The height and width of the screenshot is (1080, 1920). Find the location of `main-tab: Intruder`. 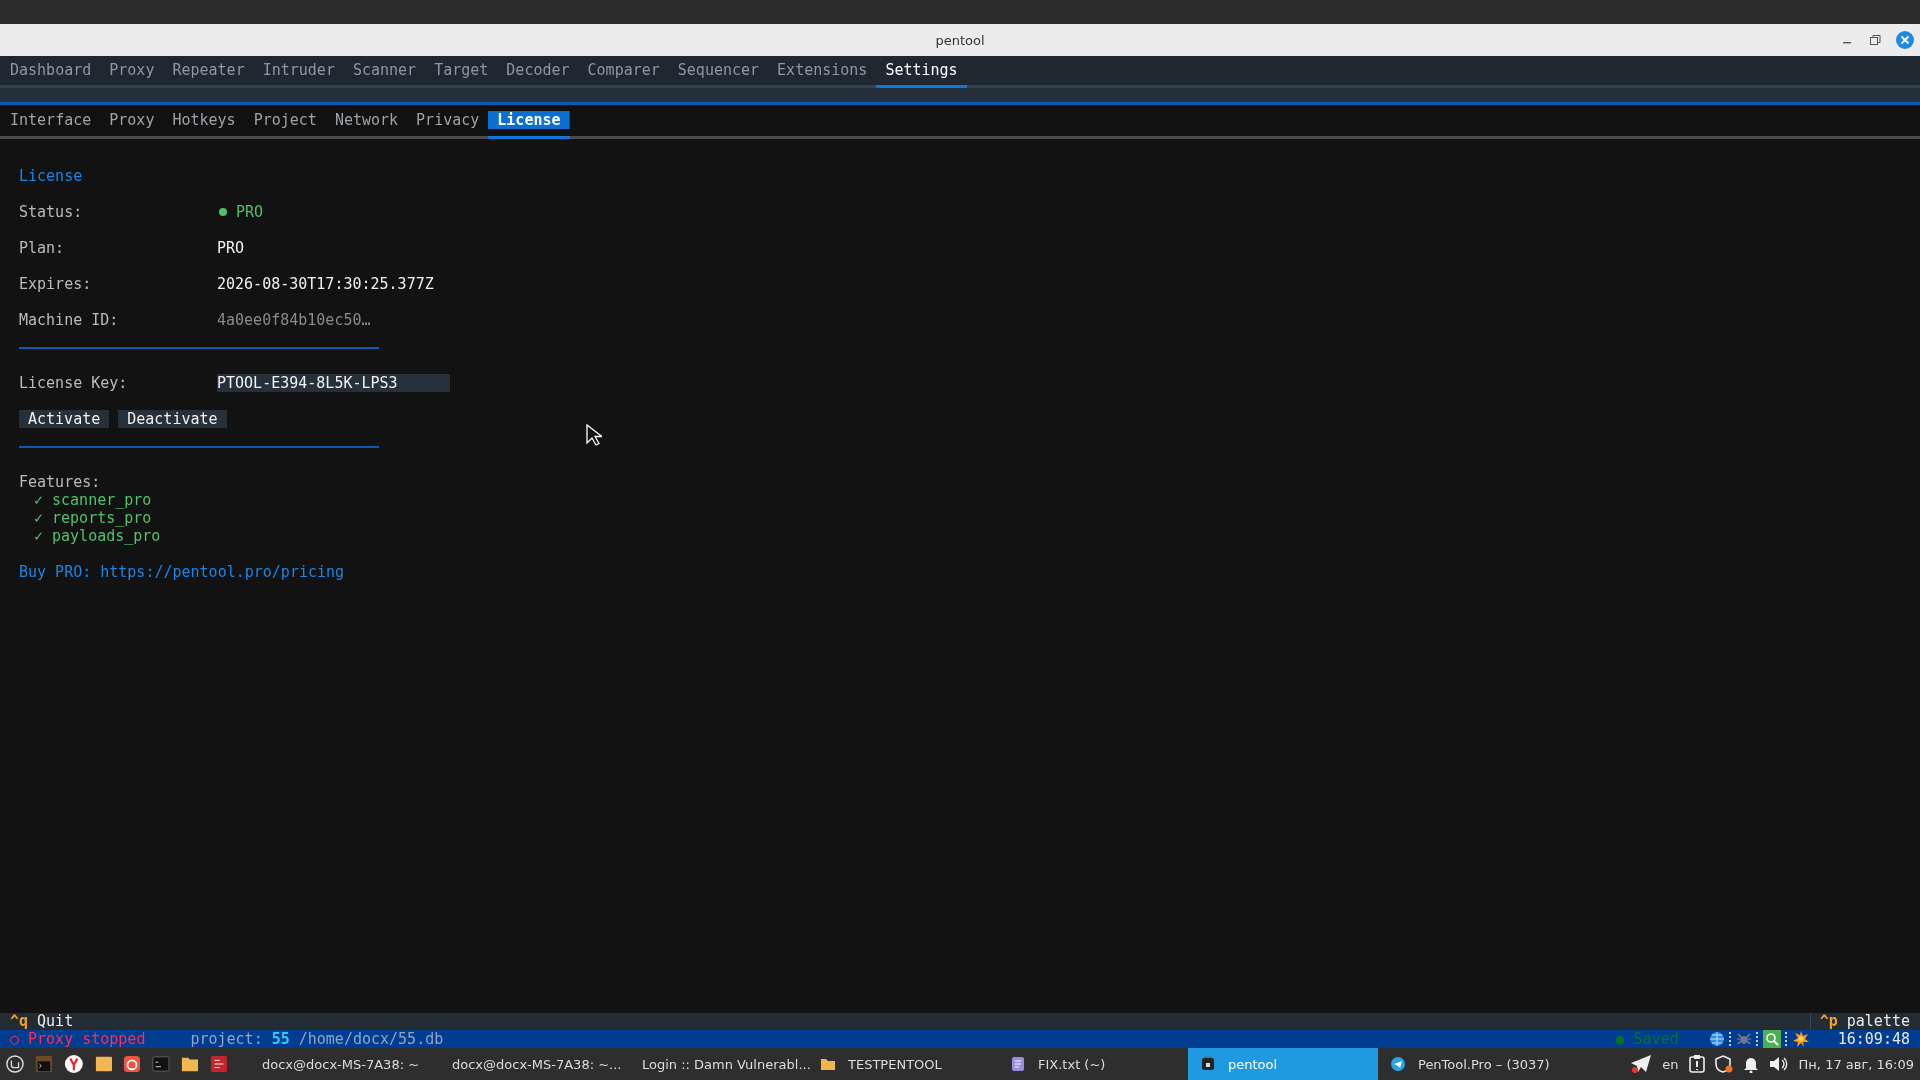

main-tab: Intruder is located at coordinates (298, 73).